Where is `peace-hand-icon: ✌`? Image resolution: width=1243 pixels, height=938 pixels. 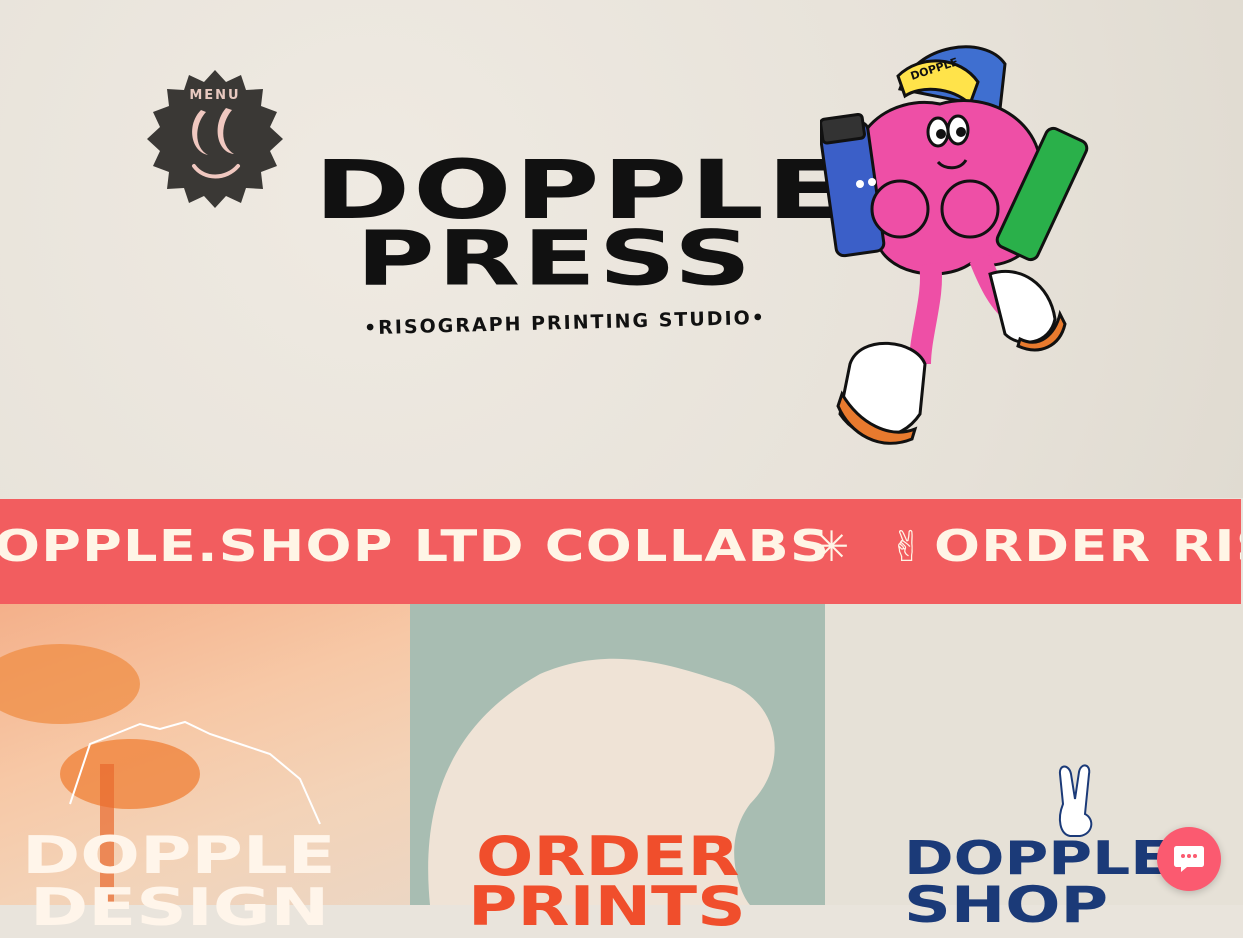 peace-hand-icon: ✌ is located at coordinates (907, 546).